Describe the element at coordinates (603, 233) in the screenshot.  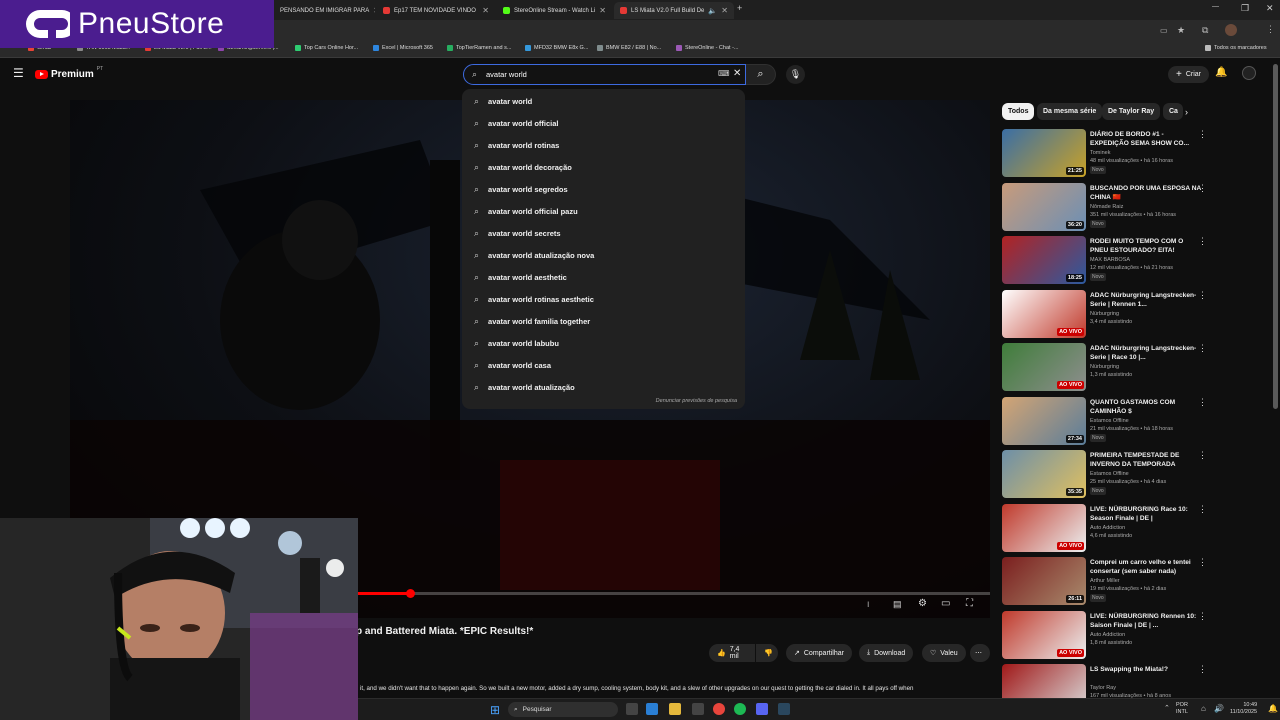
I see `search-suggestion-item: ⌕ avatar world secrets` at that location.